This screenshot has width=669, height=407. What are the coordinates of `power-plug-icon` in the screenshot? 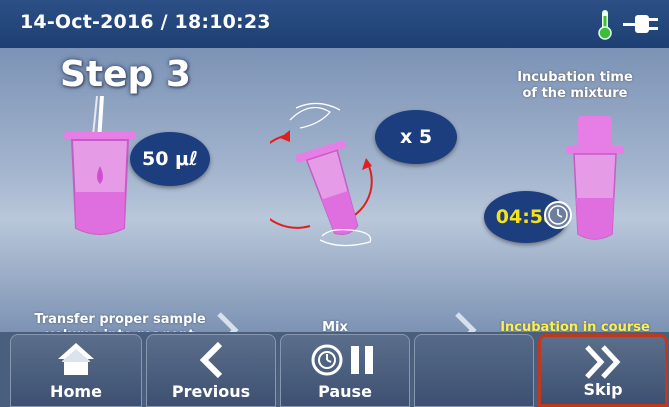 It's located at (640, 24).